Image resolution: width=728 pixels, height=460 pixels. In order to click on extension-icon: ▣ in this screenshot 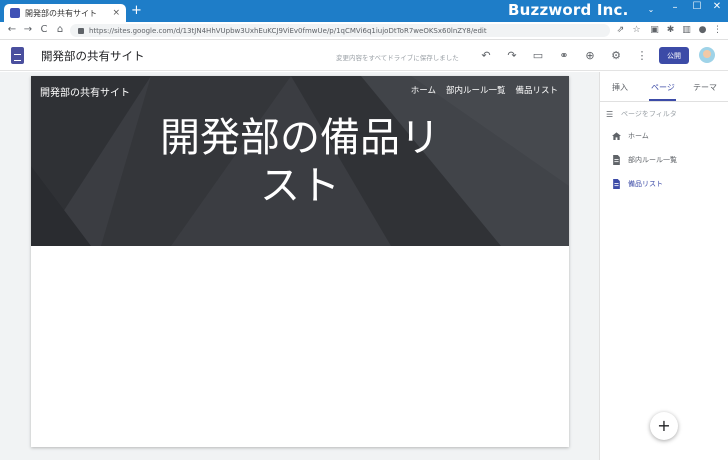, I will do `click(654, 30)`.